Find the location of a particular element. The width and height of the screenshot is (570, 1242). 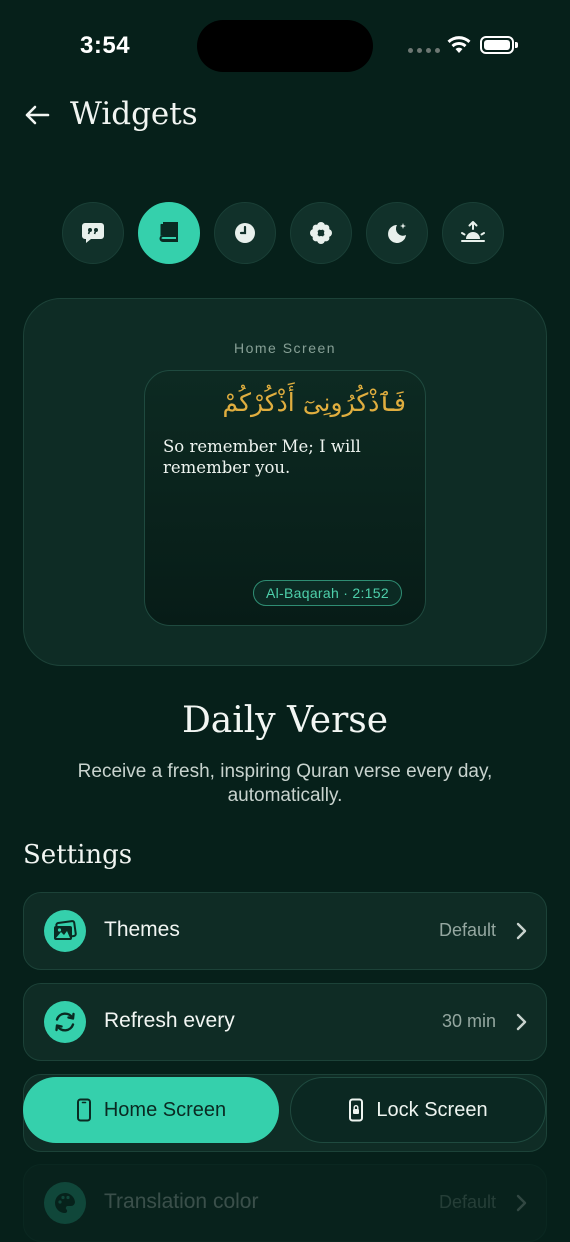

lock-phone-icon is located at coordinates (356, 1110).